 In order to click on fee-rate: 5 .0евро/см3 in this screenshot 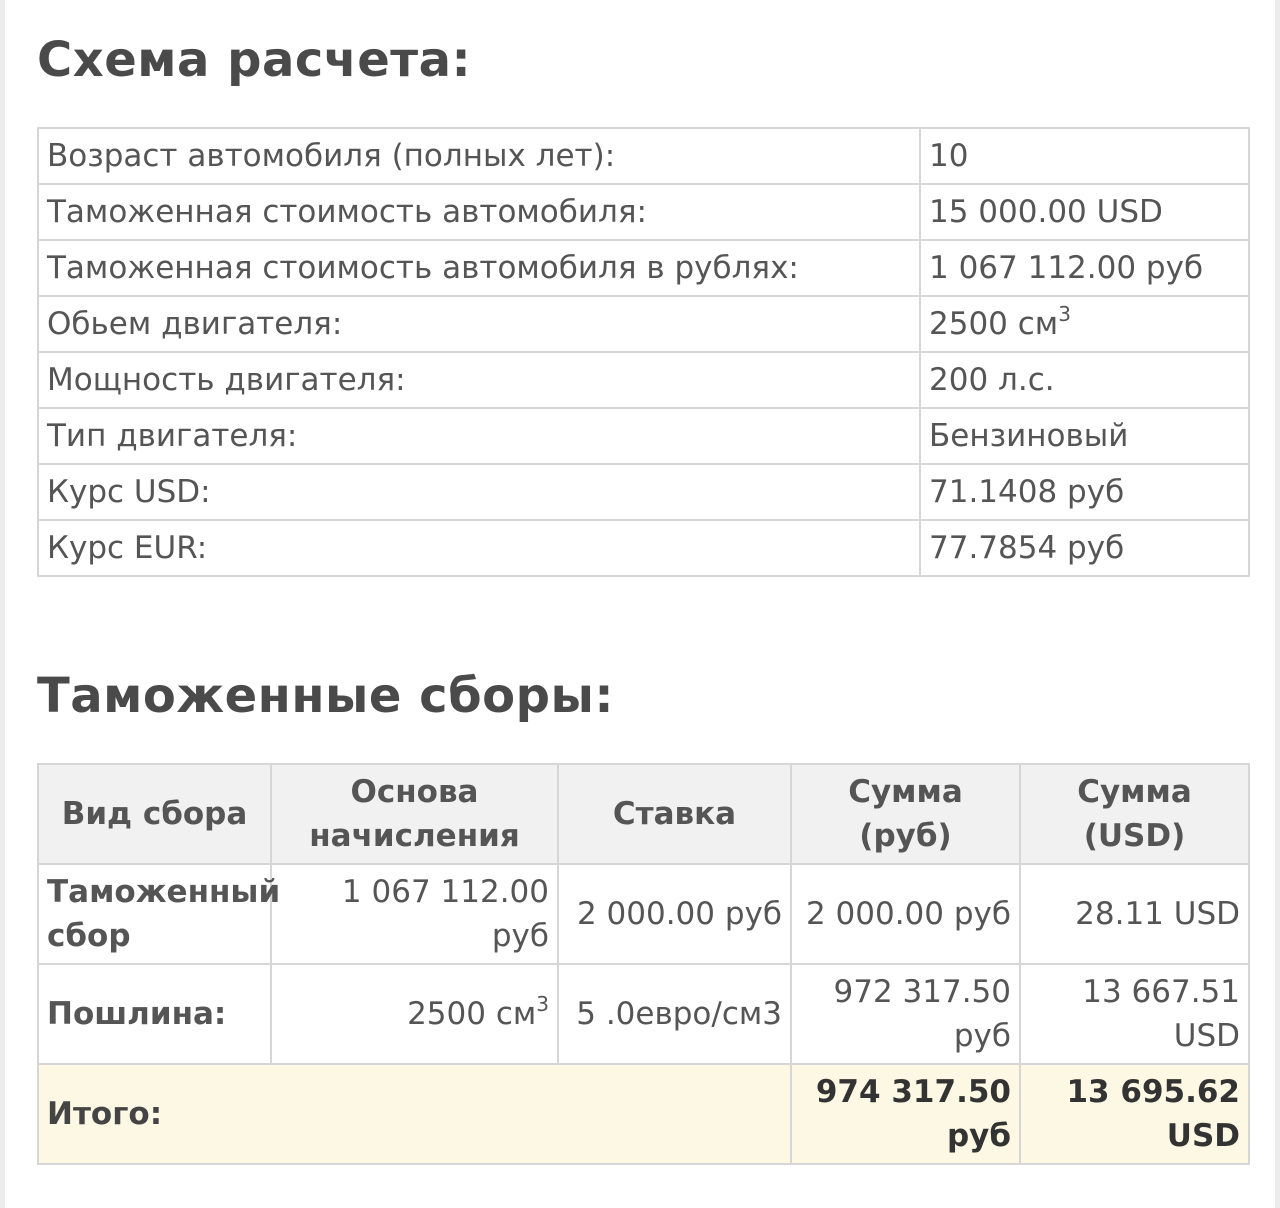, I will do `click(674, 1014)`.